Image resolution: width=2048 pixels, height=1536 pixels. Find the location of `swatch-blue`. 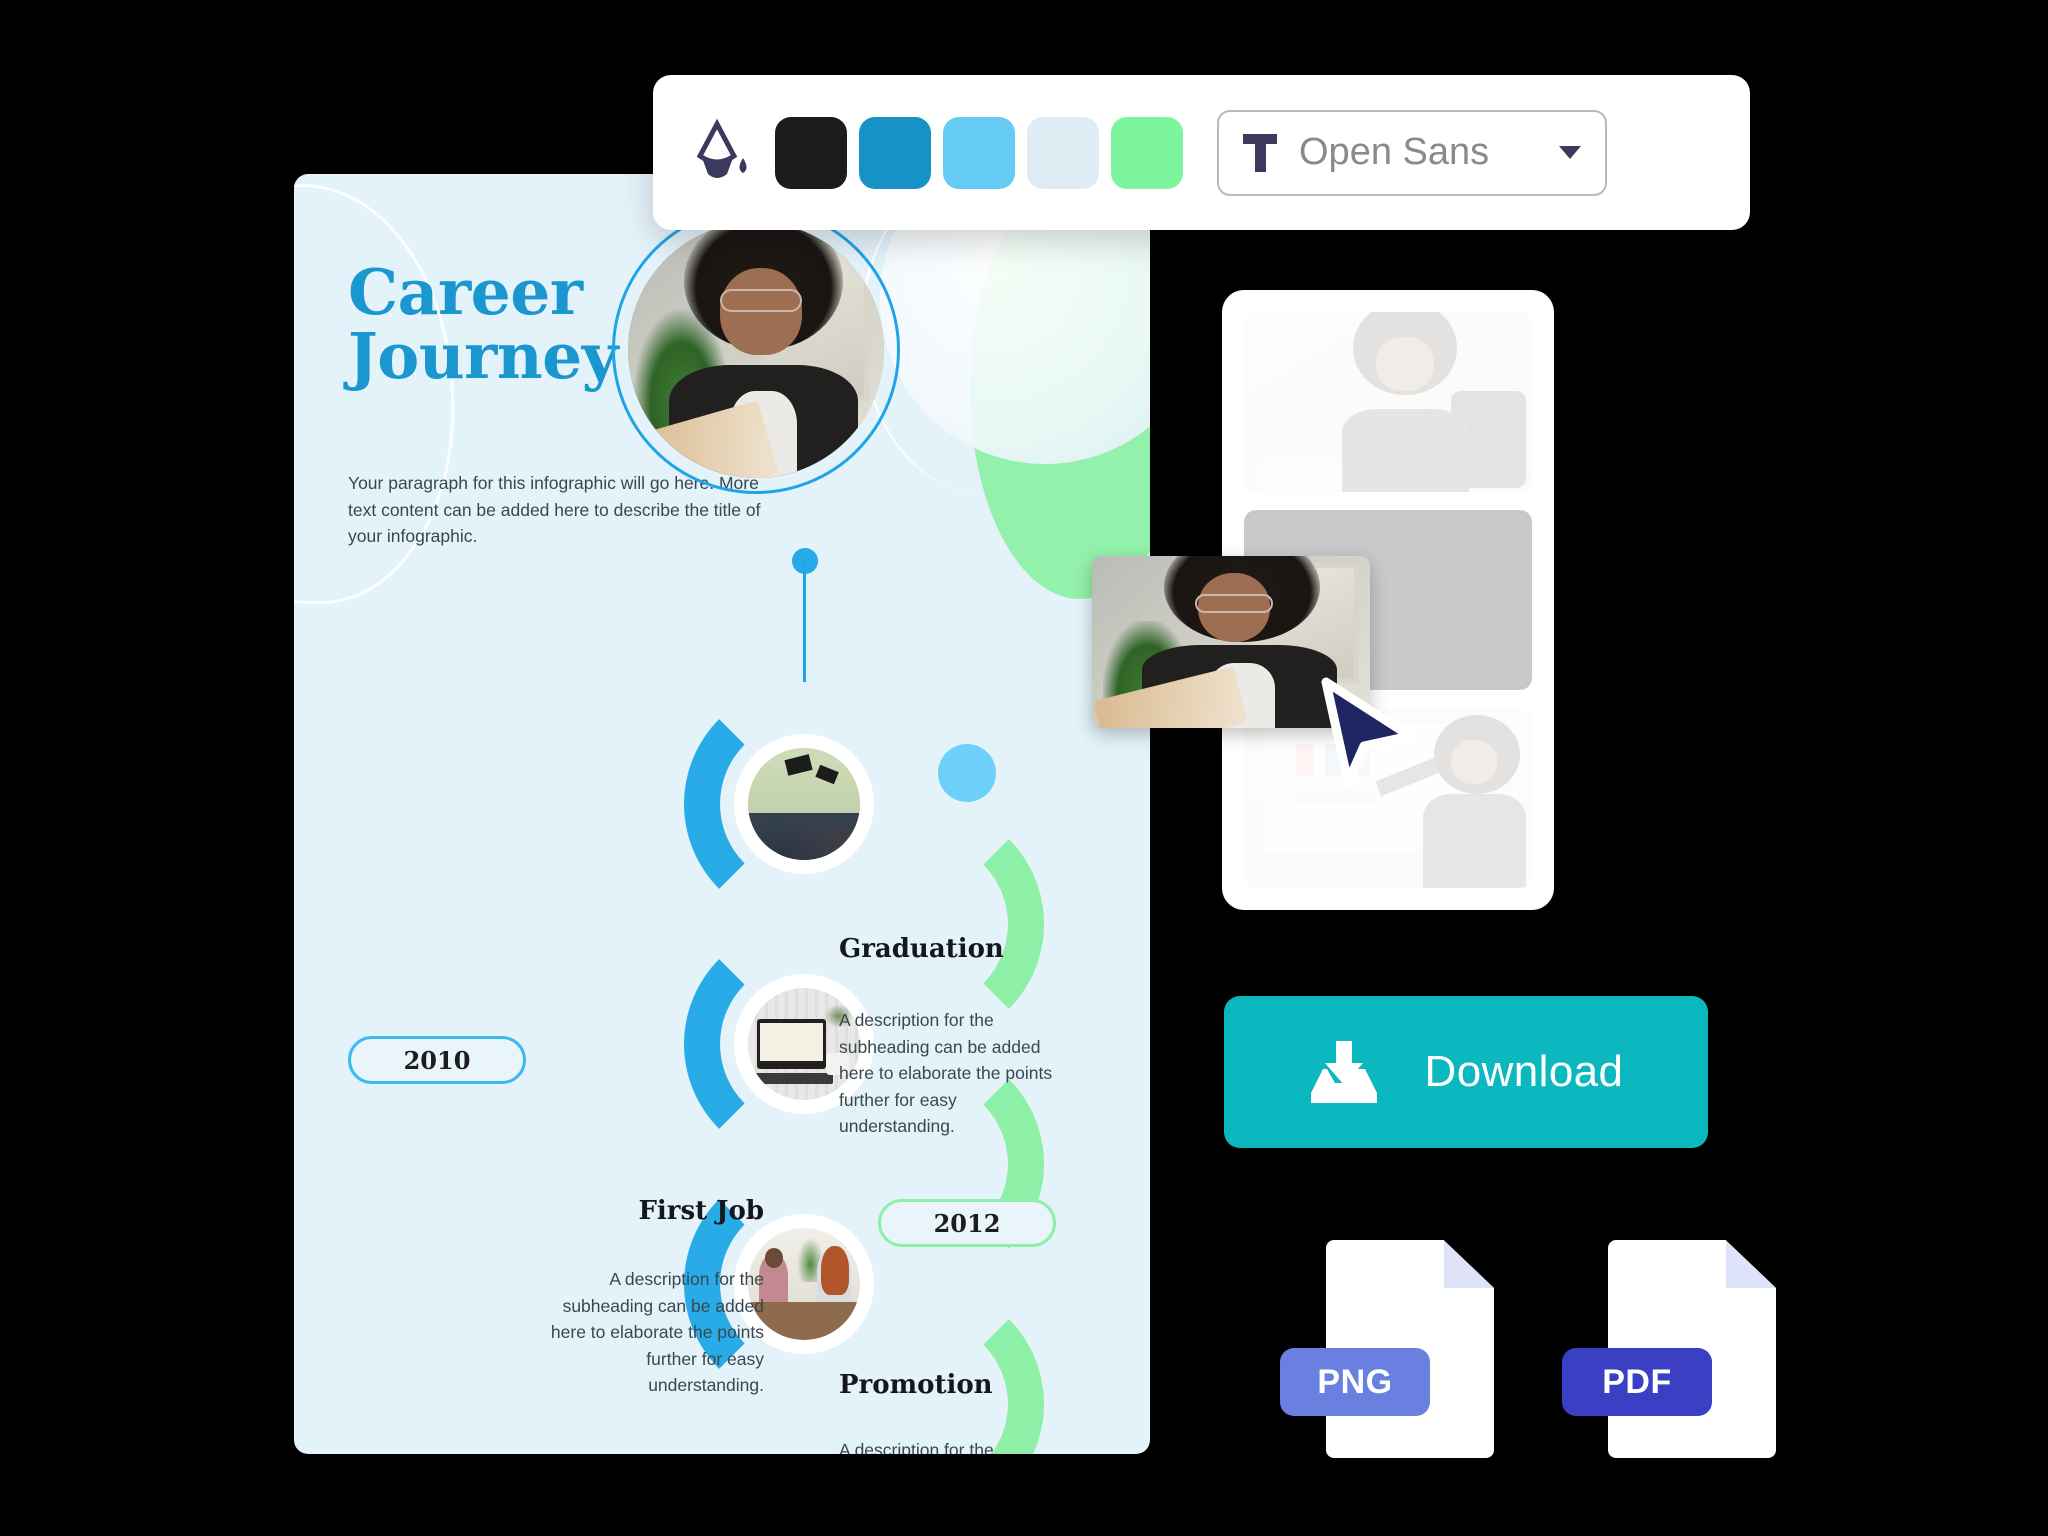

swatch-blue is located at coordinates (895, 152).